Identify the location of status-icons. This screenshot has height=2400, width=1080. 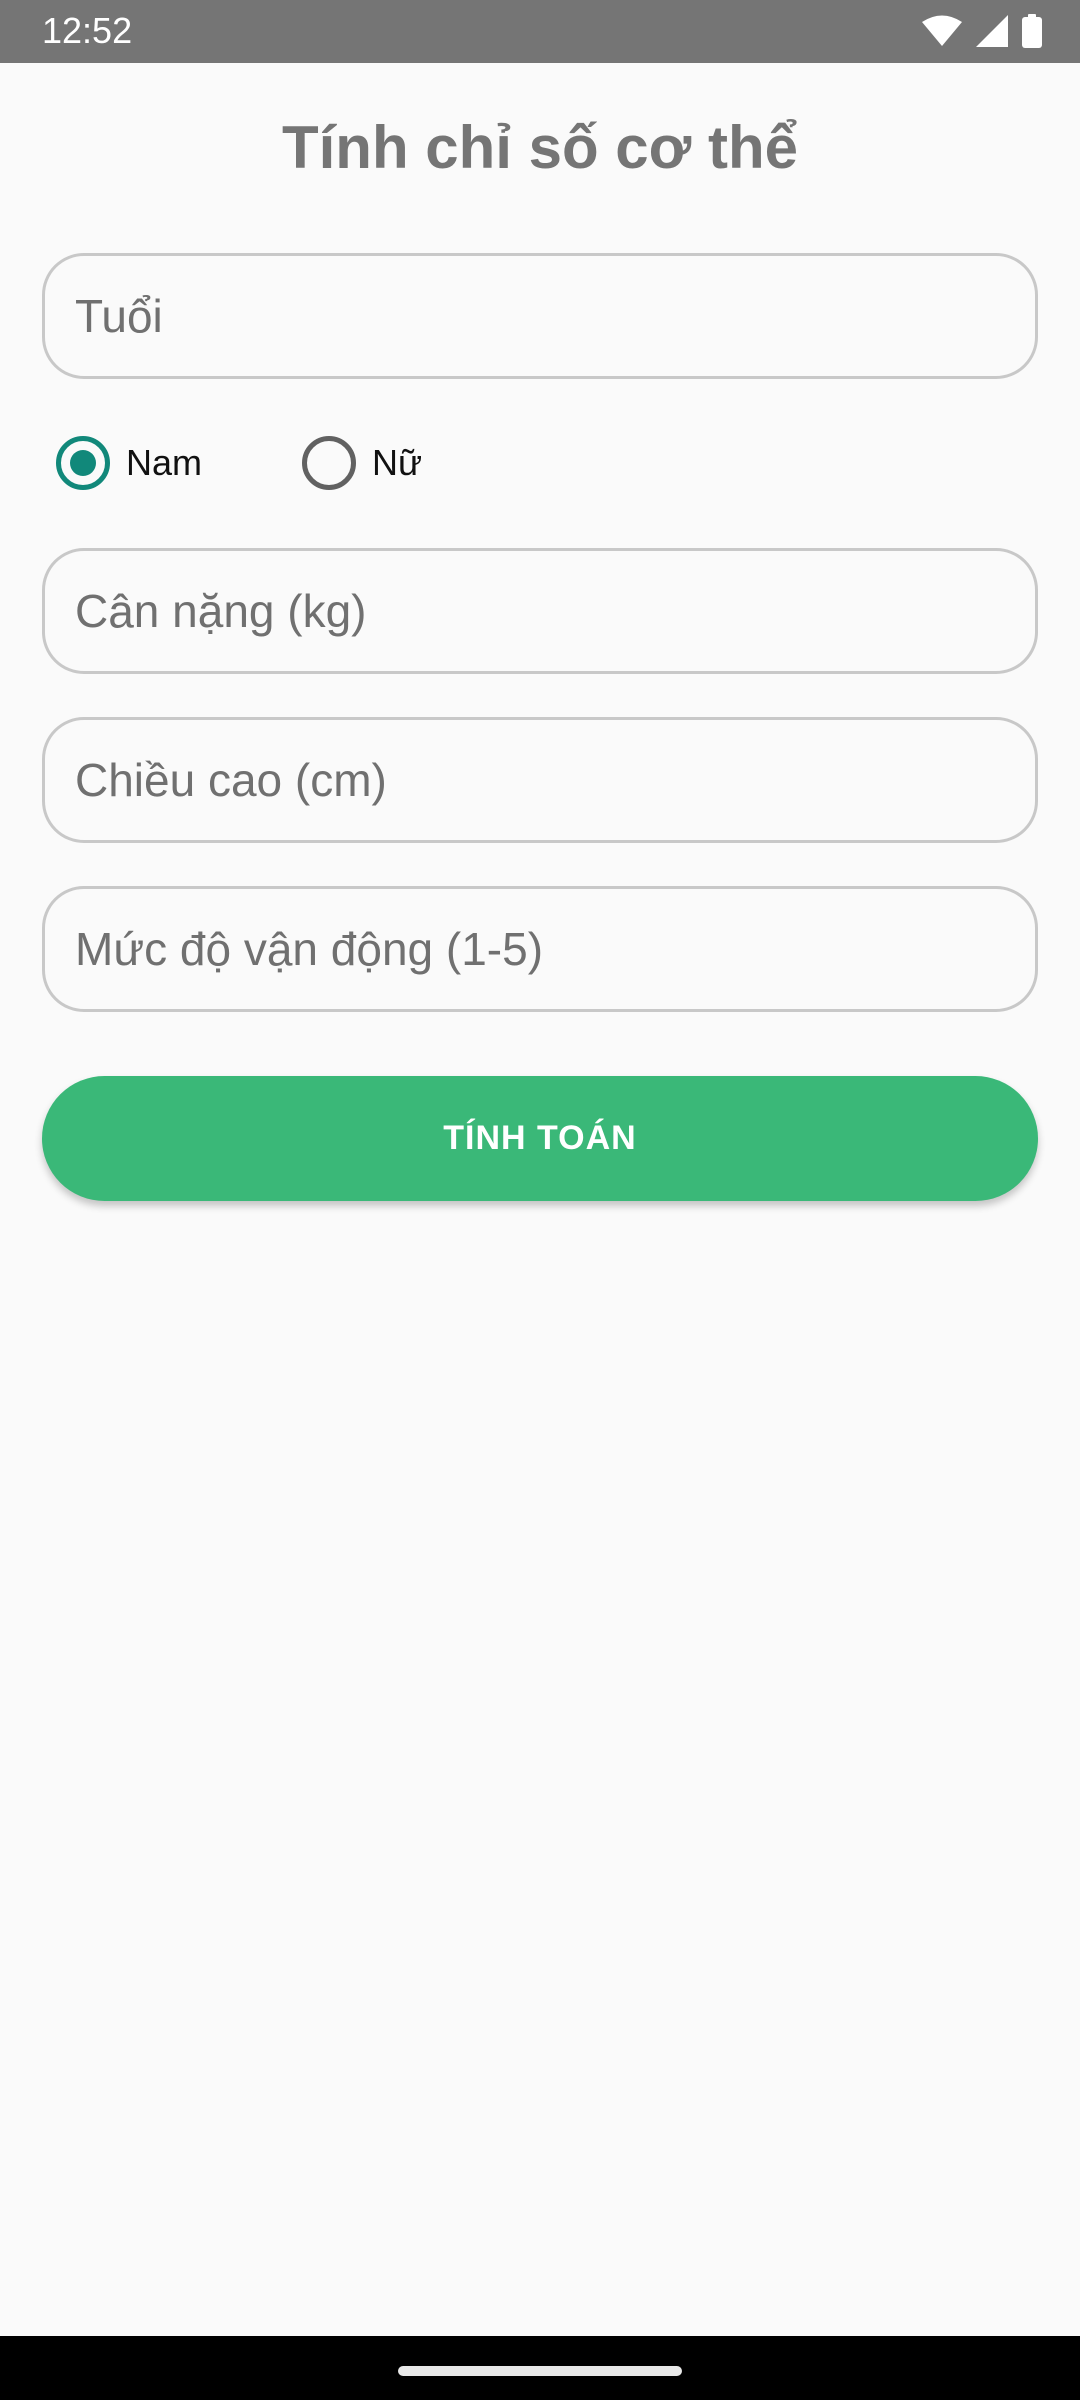
(982, 31).